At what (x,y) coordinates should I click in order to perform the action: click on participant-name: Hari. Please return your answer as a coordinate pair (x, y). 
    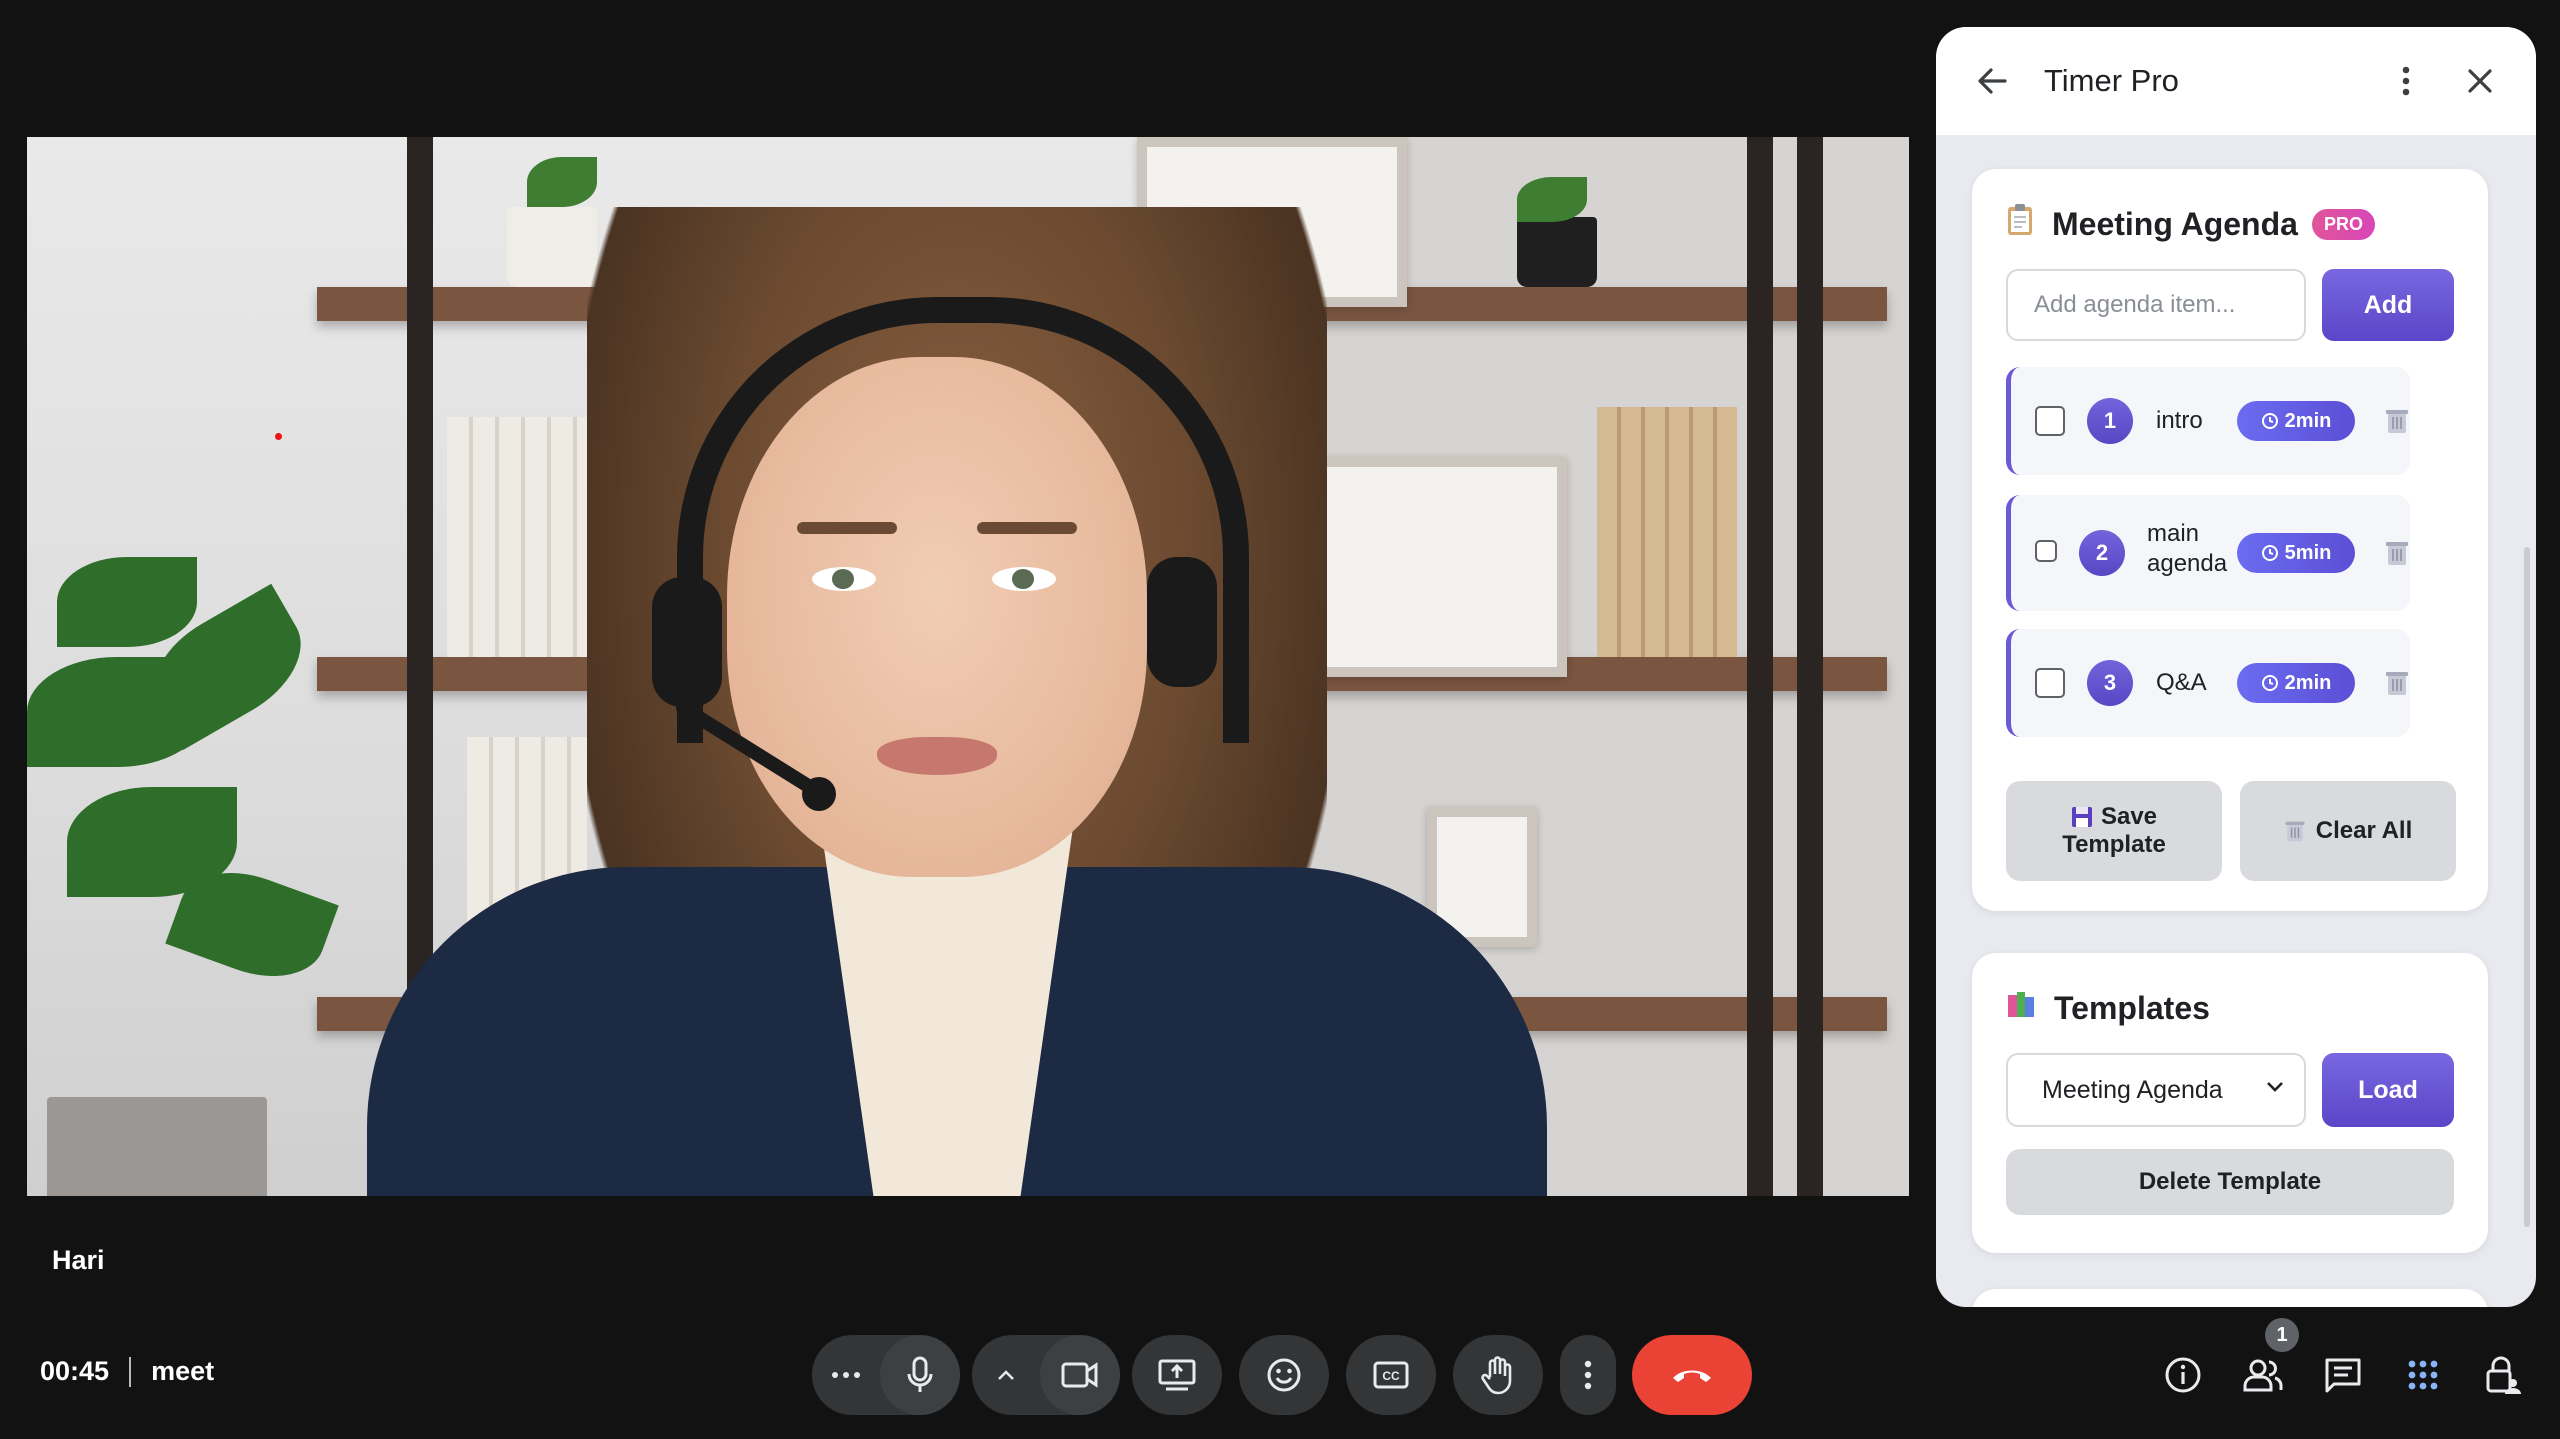
    Looking at the image, I should click on (78, 1260).